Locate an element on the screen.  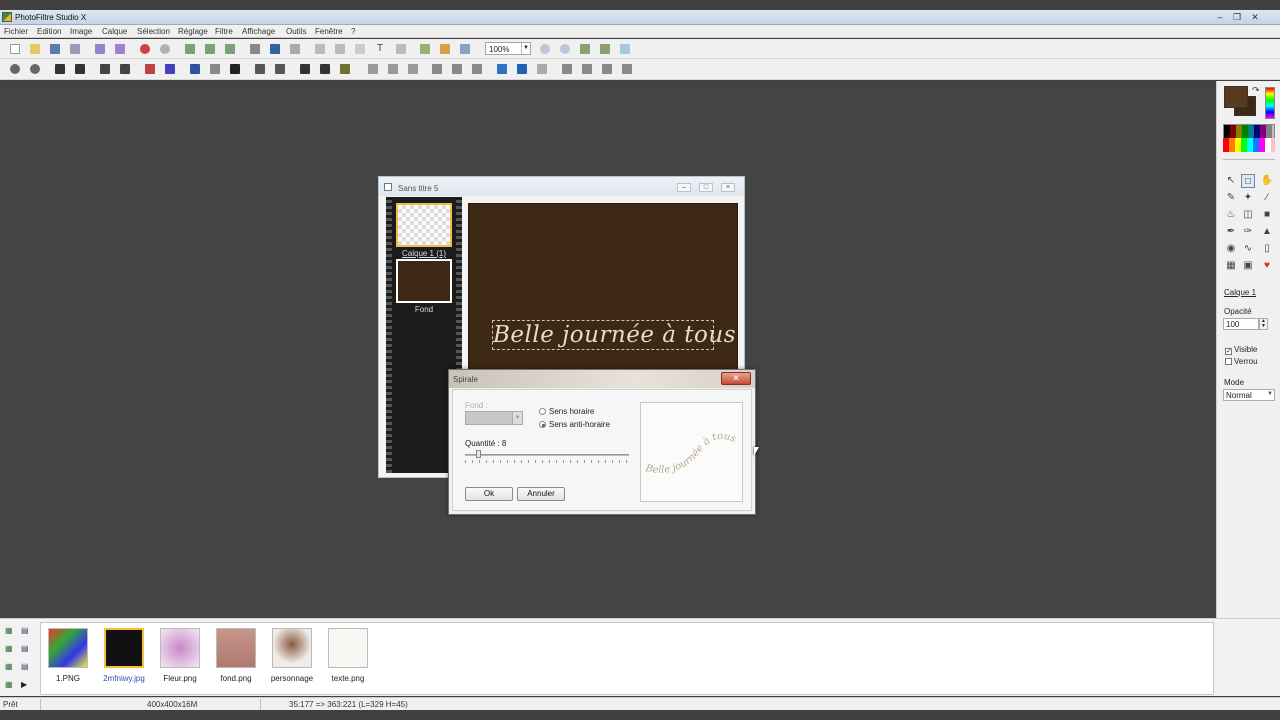
eraser-tool-icon: ▯ is located at coordinates (1267, 249).